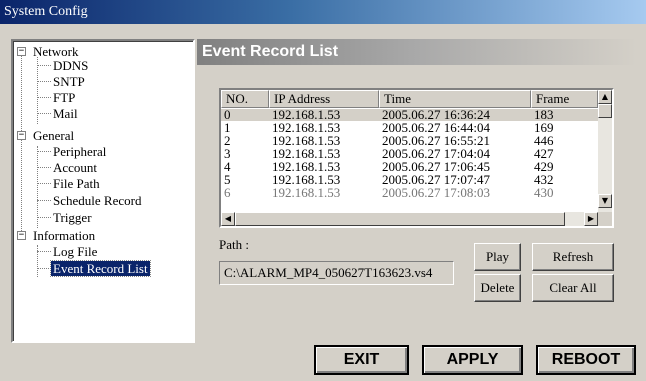 Image resolution: width=646 pixels, height=381 pixels. What do you see at coordinates (436, 180) in the screenshot?
I see `cell-time: 2005.06.27 17:07:47` at bounding box center [436, 180].